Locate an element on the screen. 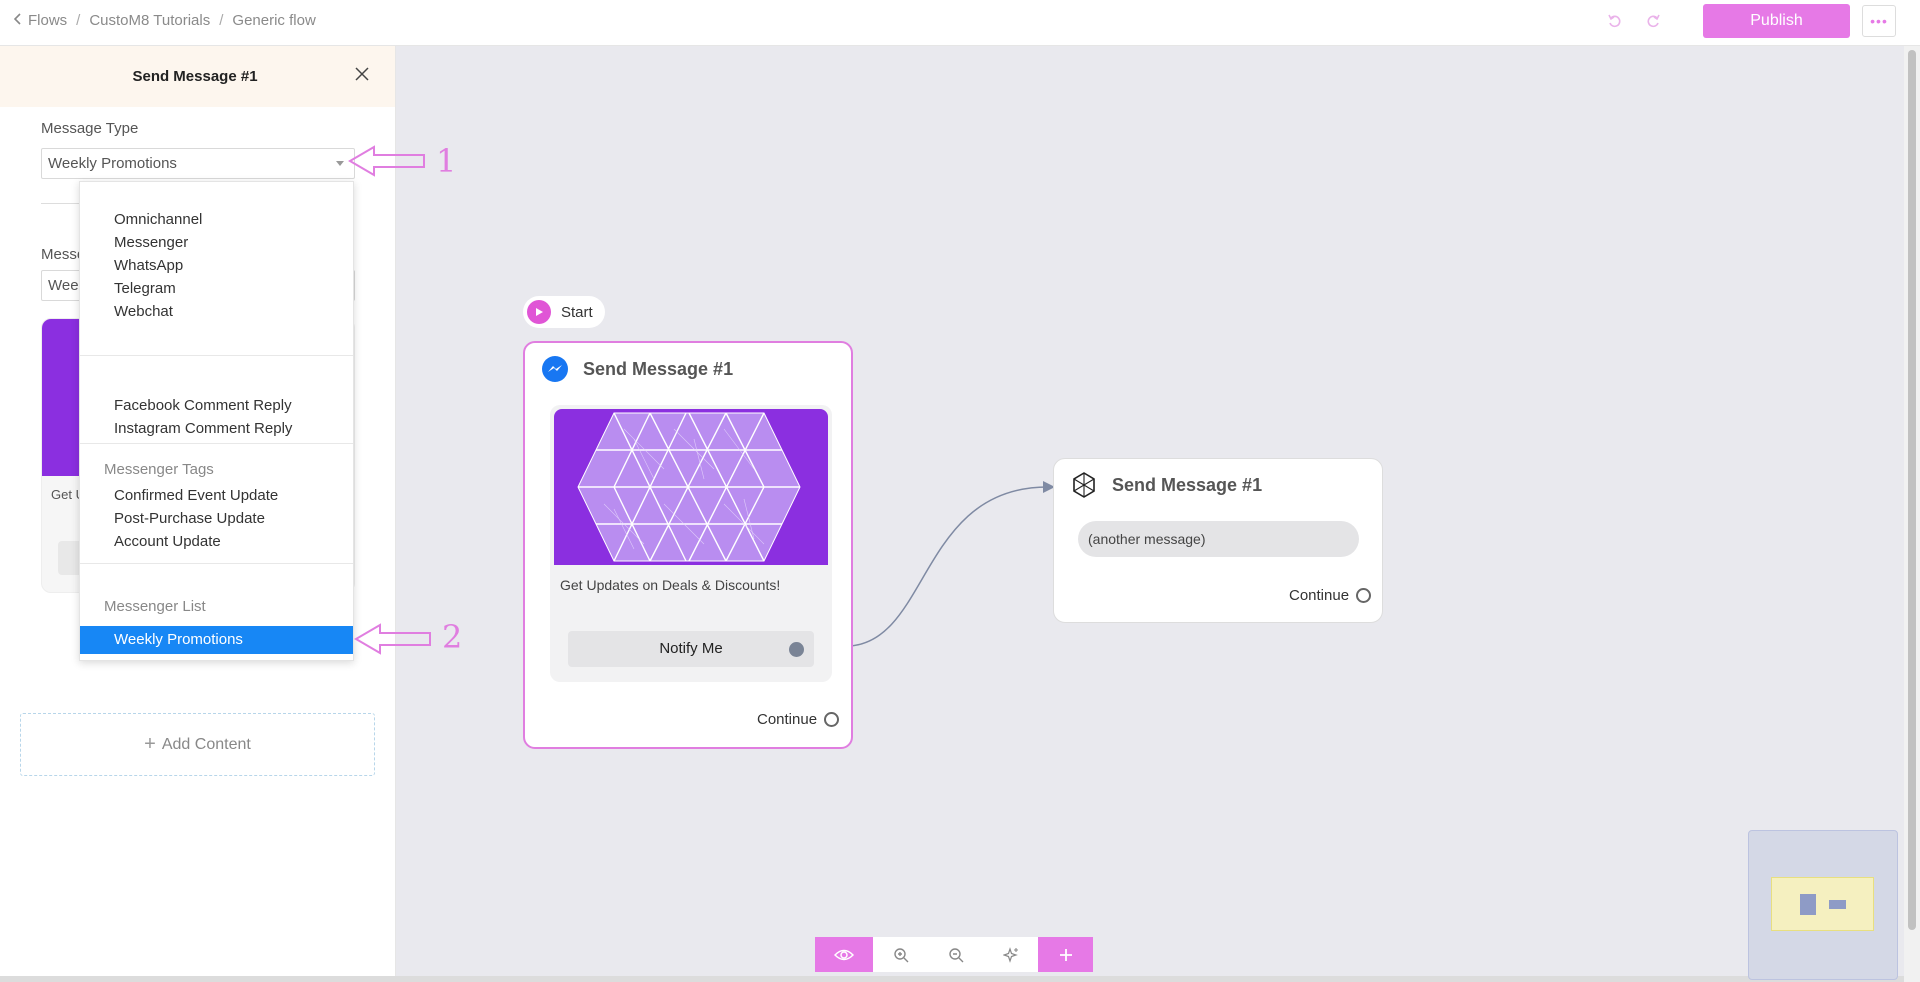 Image resolution: width=1920 pixels, height=982 pixels. promo-image is located at coordinates (691, 487).